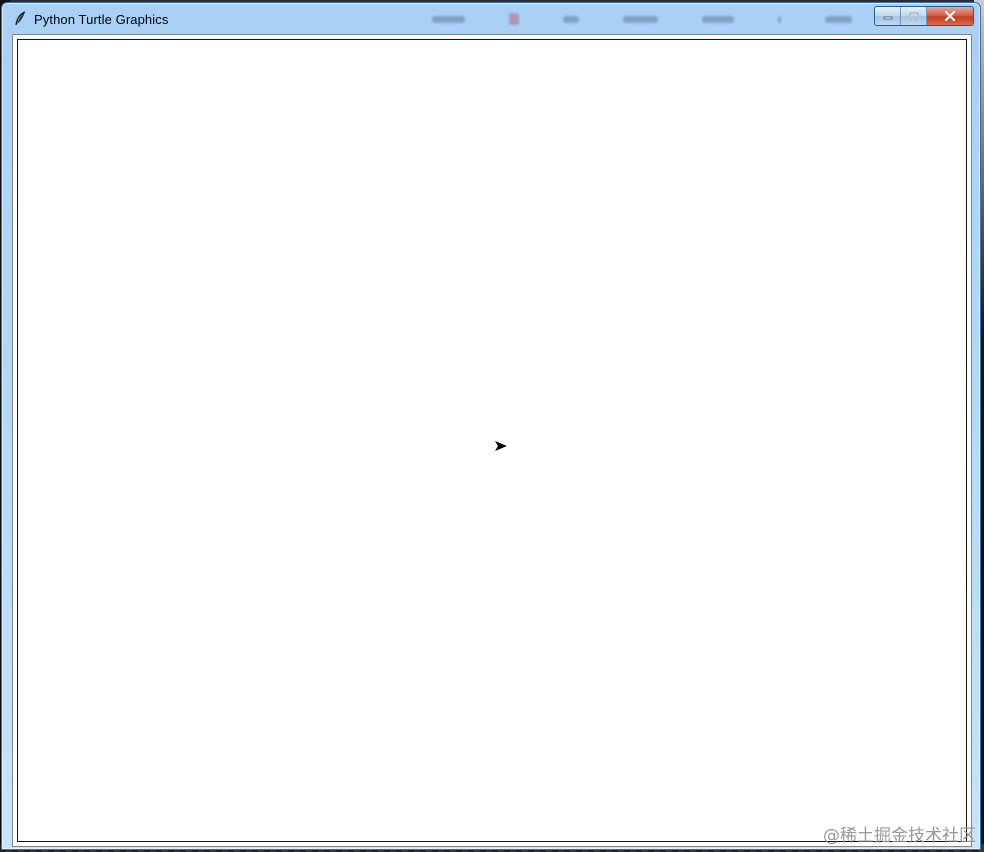 This screenshot has width=984, height=852. What do you see at coordinates (21, 19) in the screenshot?
I see `feather-icon` at bounding box center [21, 19].